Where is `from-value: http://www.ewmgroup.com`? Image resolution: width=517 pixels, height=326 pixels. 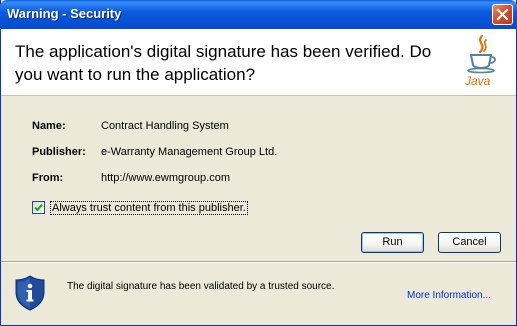
from-value: http://www.ewmgroup.com is located at coordinates (165, 178).